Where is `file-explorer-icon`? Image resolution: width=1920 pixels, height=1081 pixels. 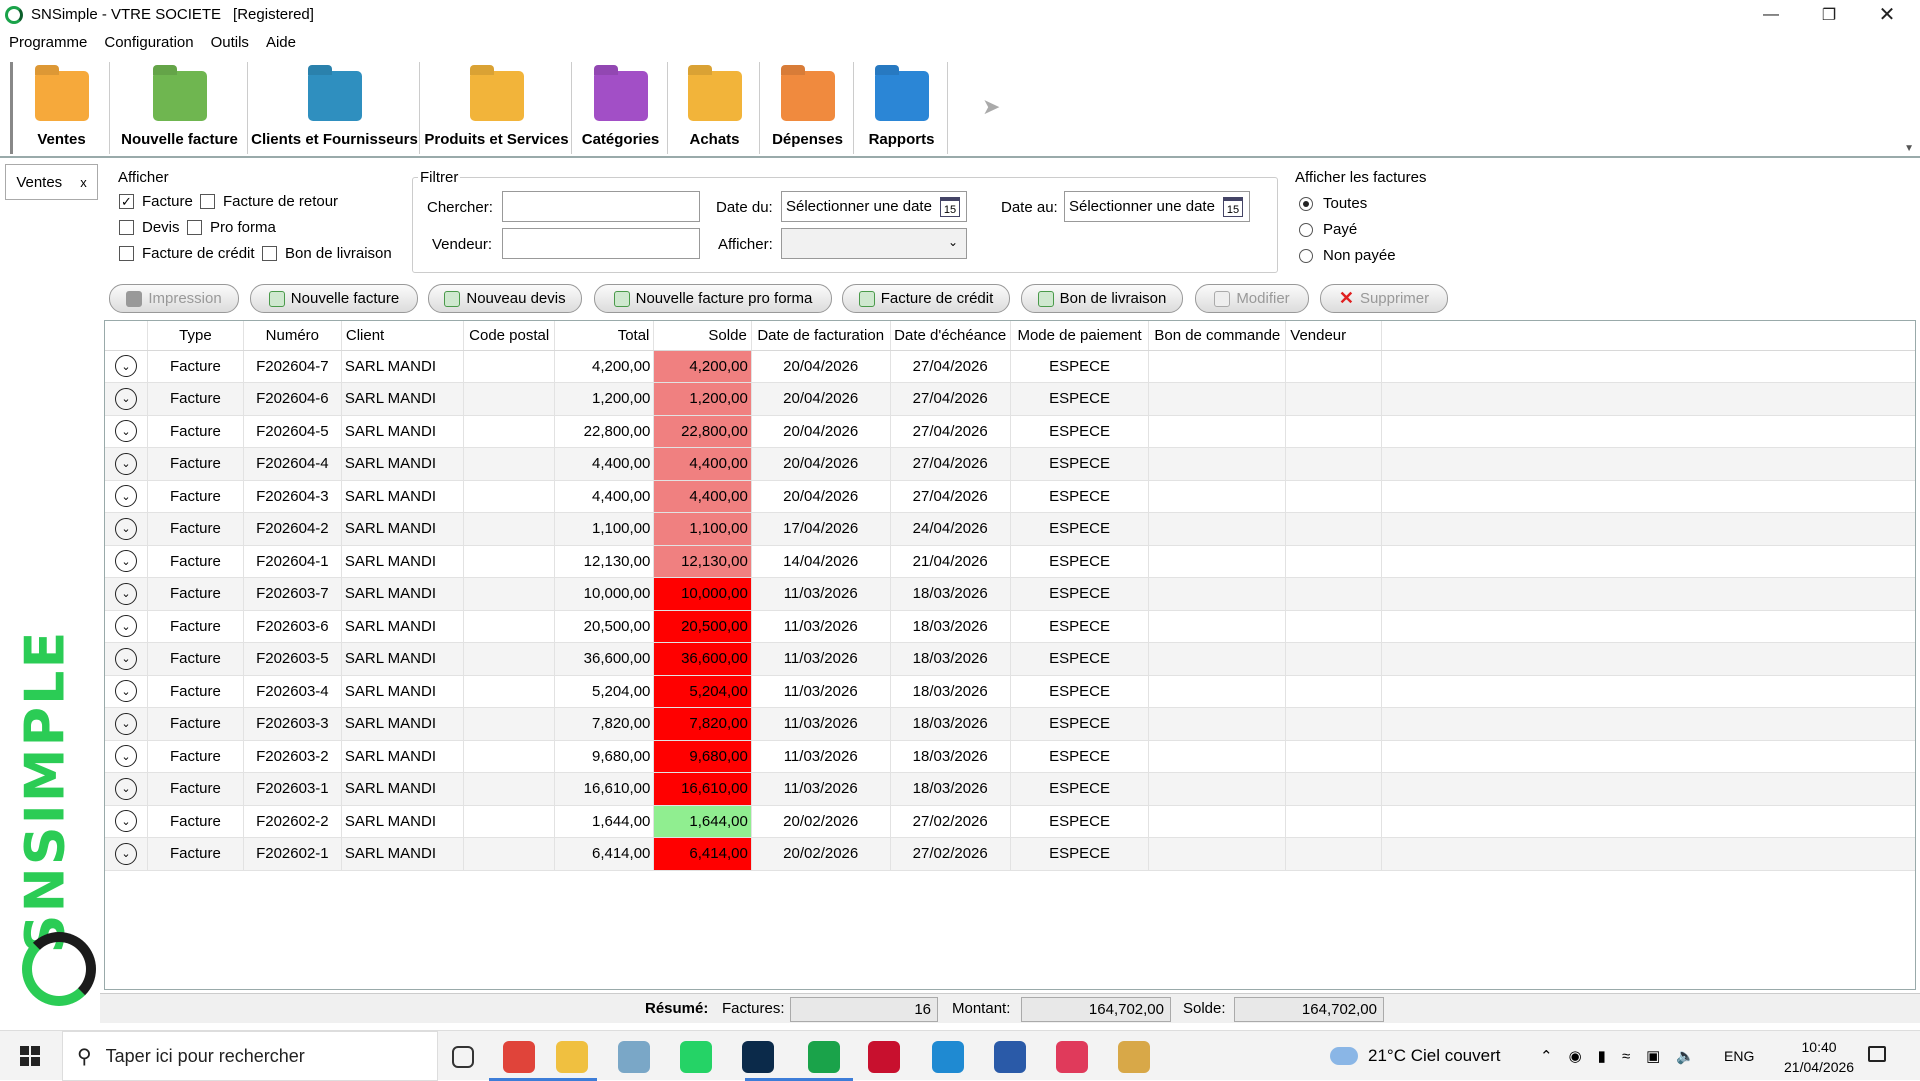
file-explorer-icon is located at coordinates (572, 1057).